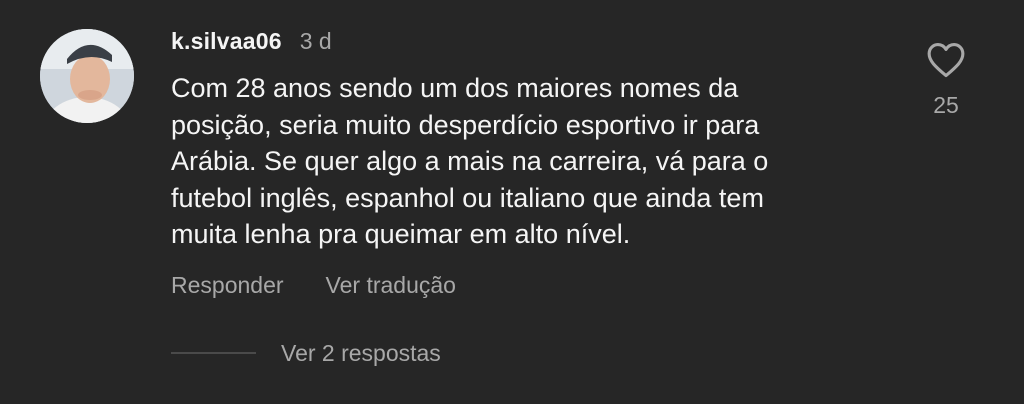 The image size is (1024, 404). I want to click on timestamp: 3 d, so click(315, 40).